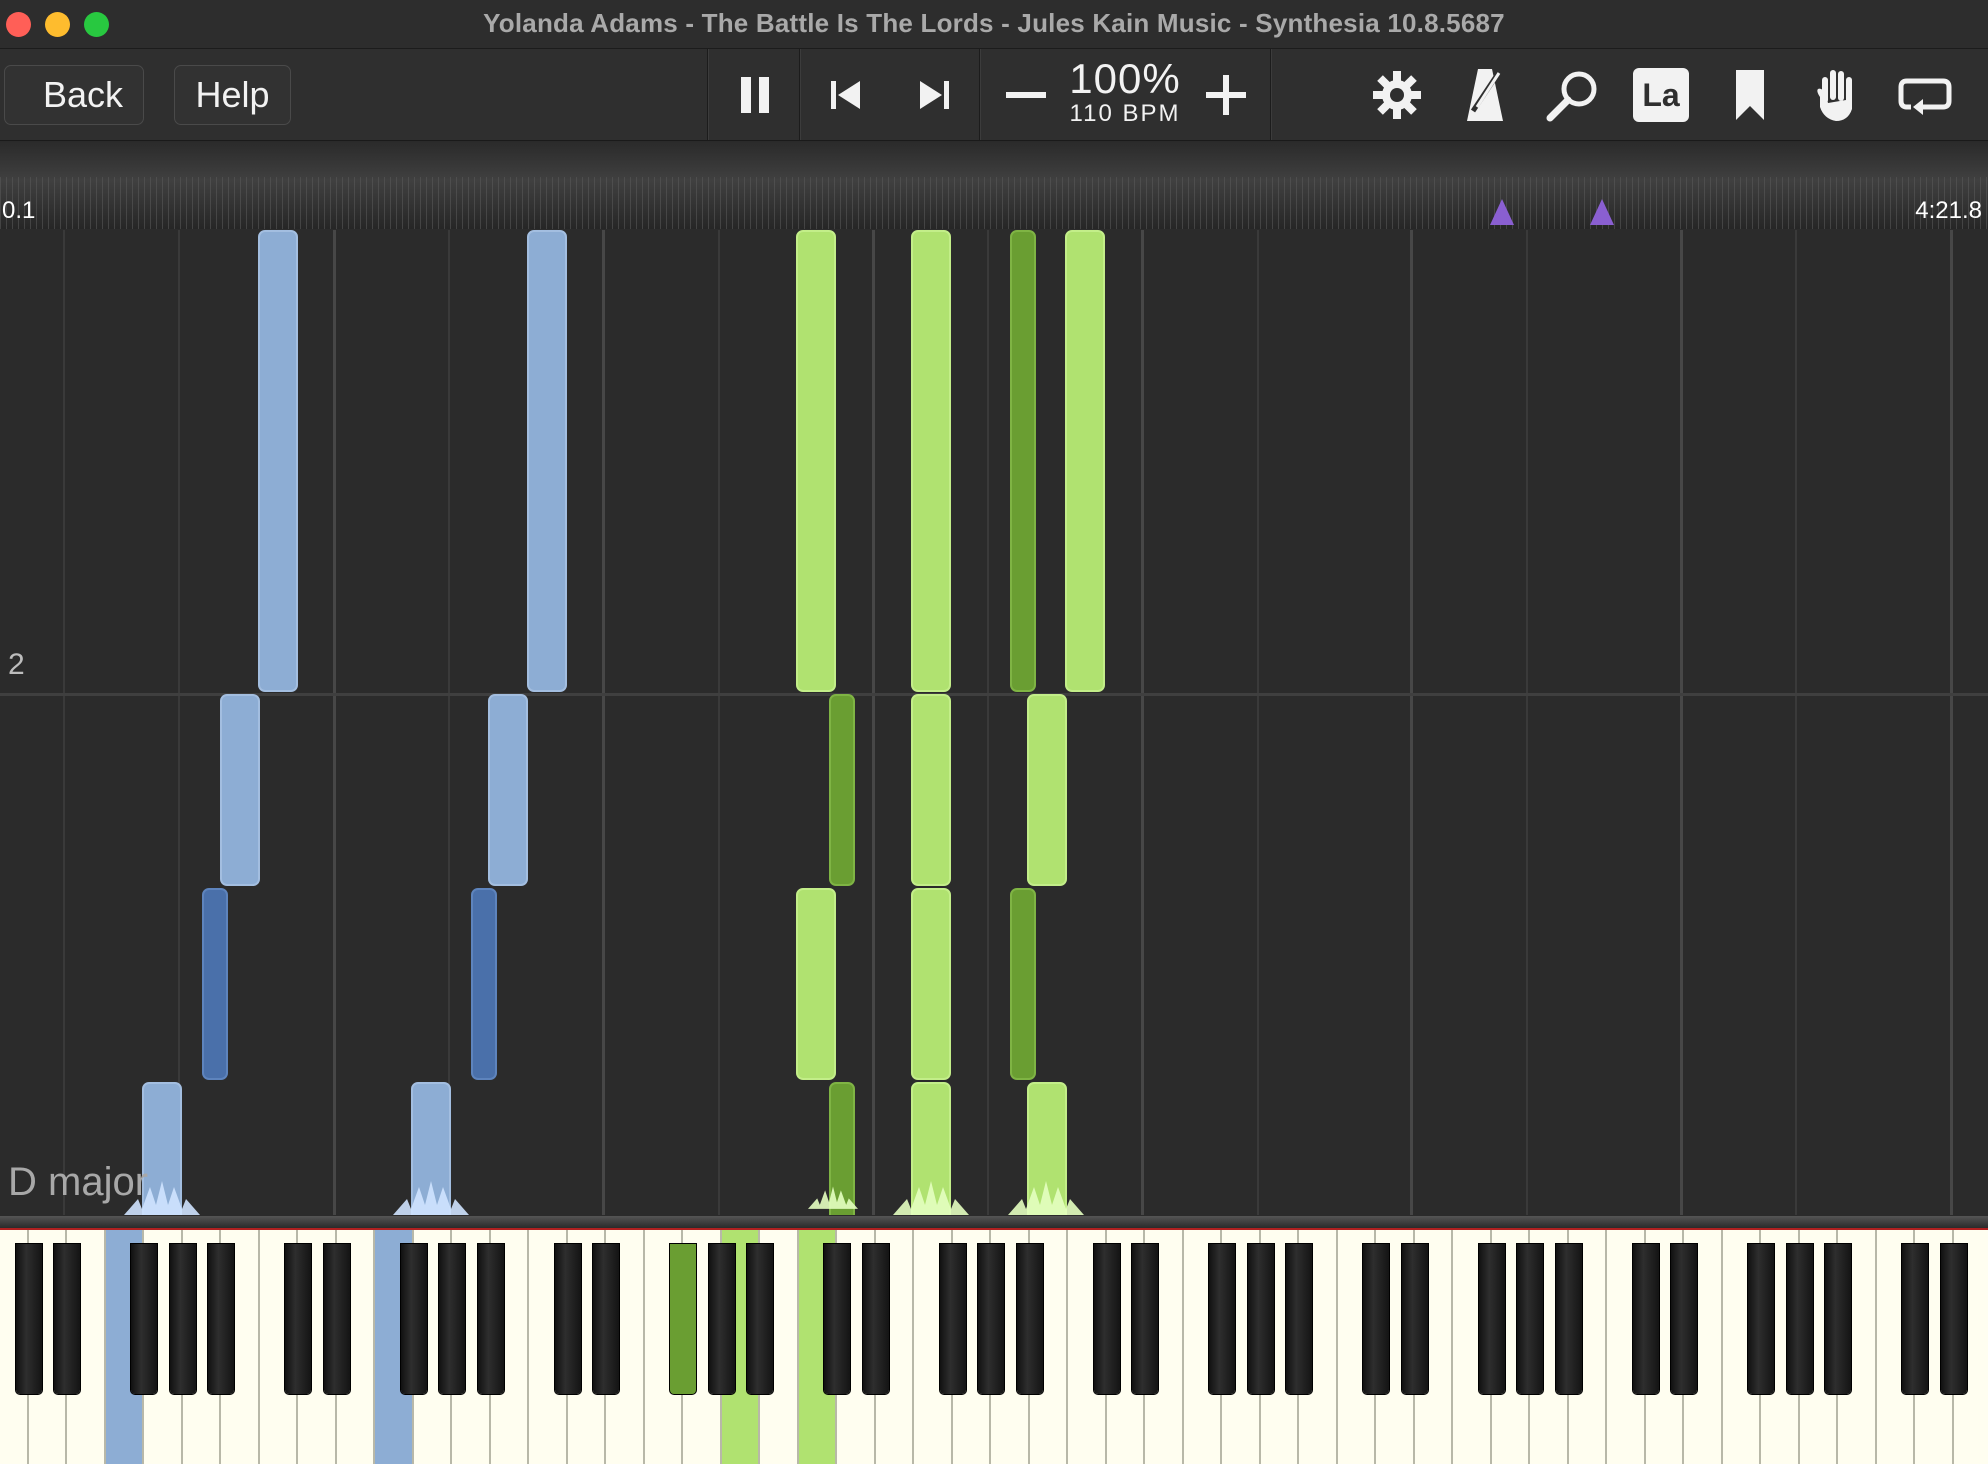 The image size is (1988, 1464). I want to click on magnifier-icon, so click(1571, 96).